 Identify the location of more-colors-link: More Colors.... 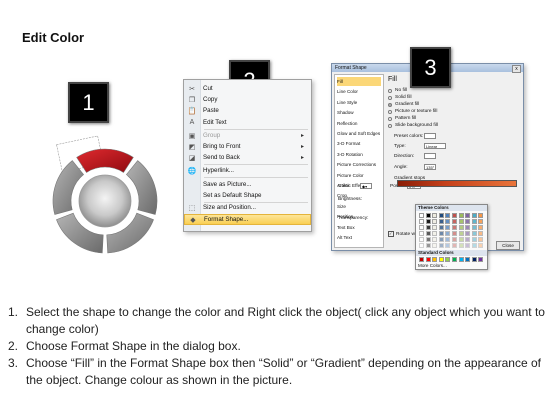
(432, 265).